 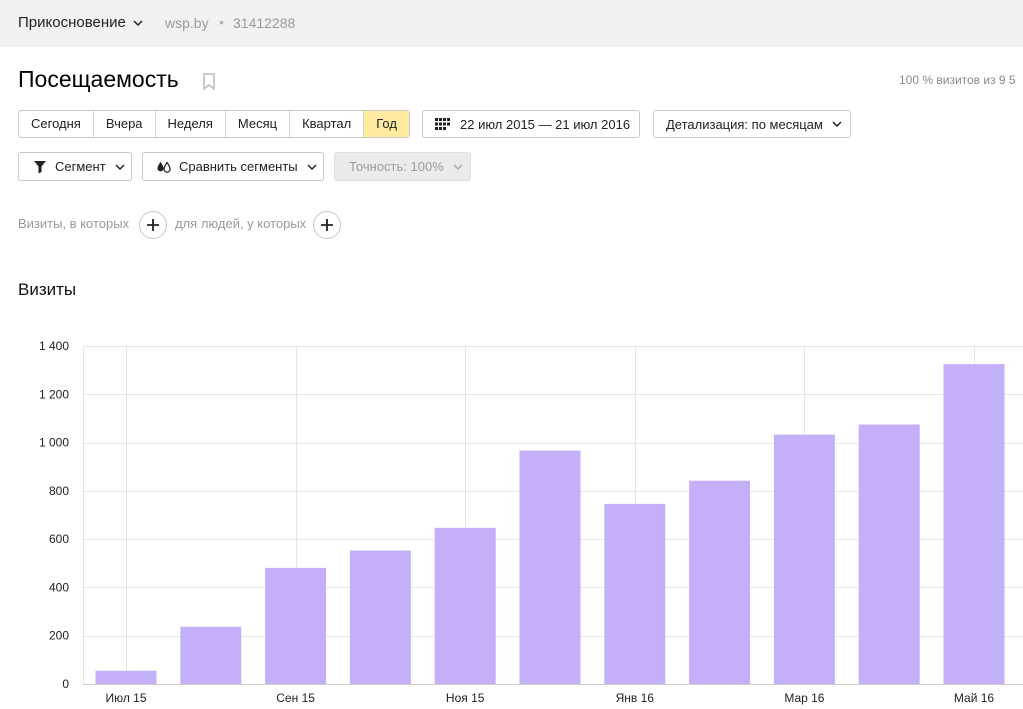 I want to click on x-tick-label: Май 16, so click(x=974, y=698).